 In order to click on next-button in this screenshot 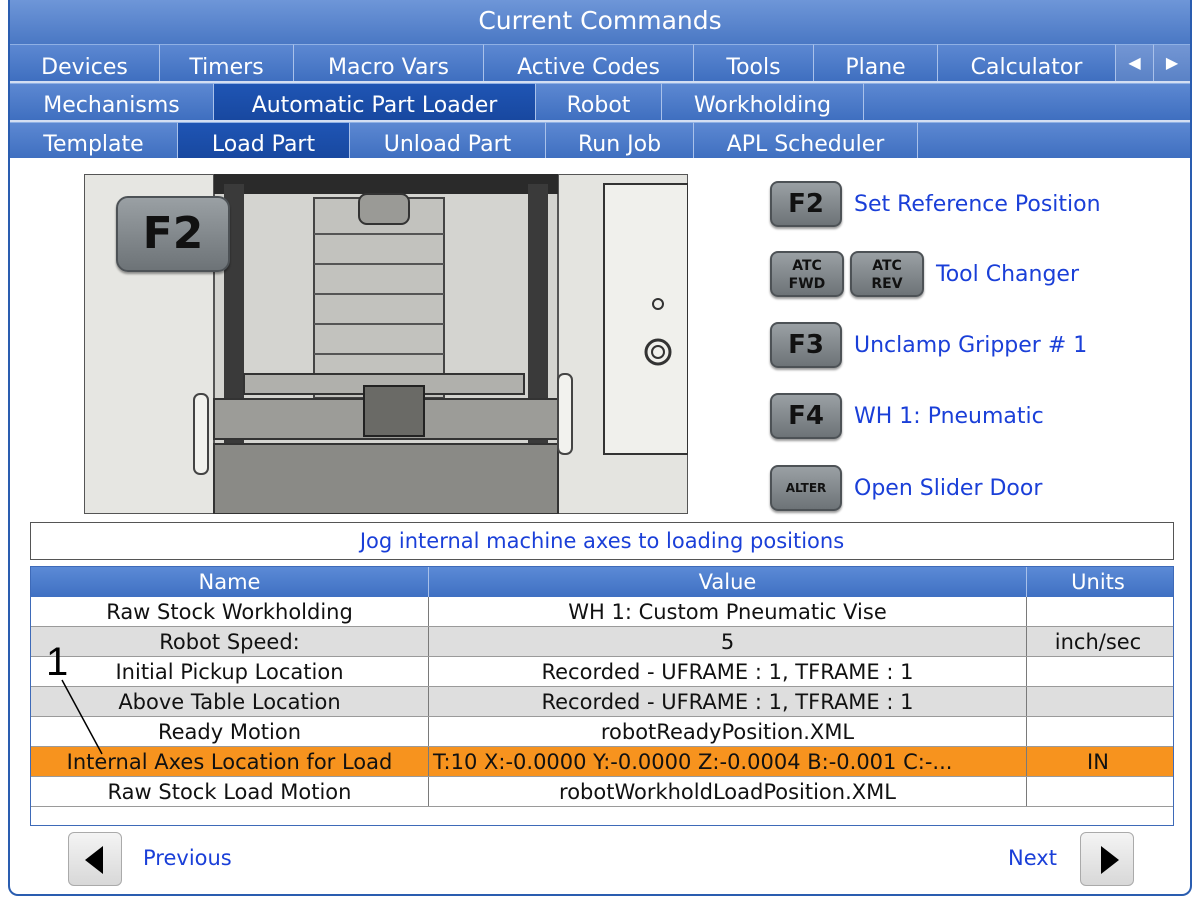, I will do `click(1107, 859)`.